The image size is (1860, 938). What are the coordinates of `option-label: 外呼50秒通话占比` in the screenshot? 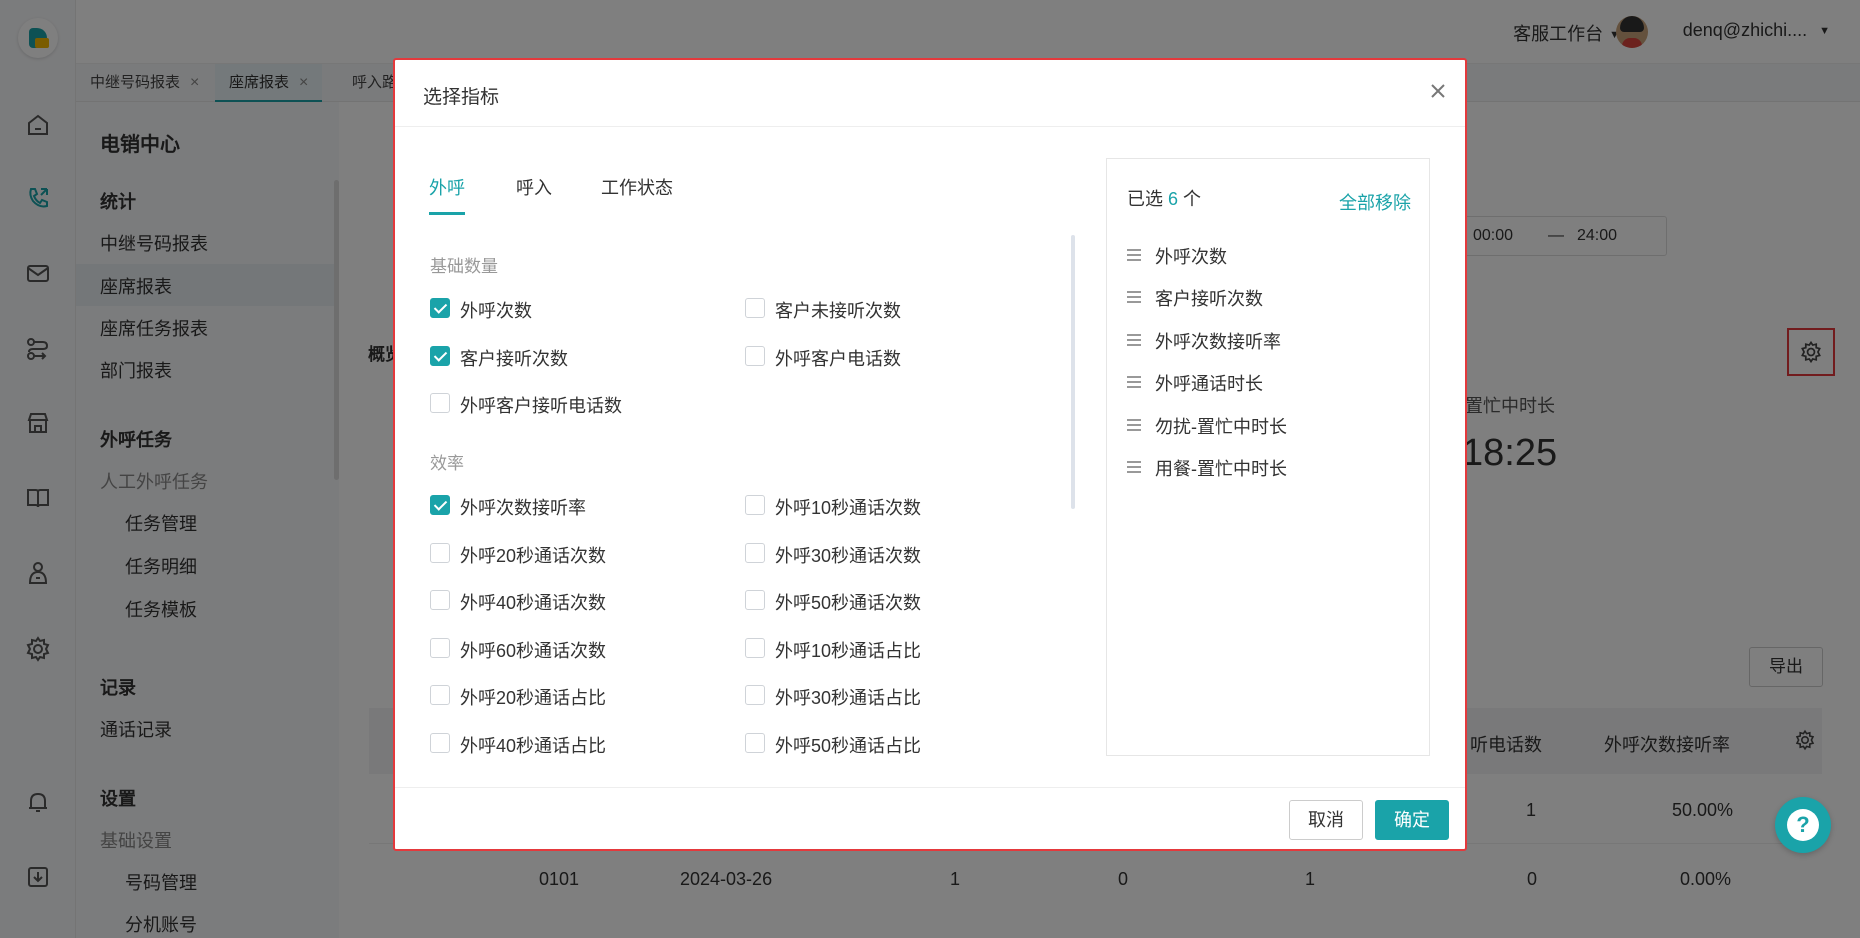 It's located at (848, 745).